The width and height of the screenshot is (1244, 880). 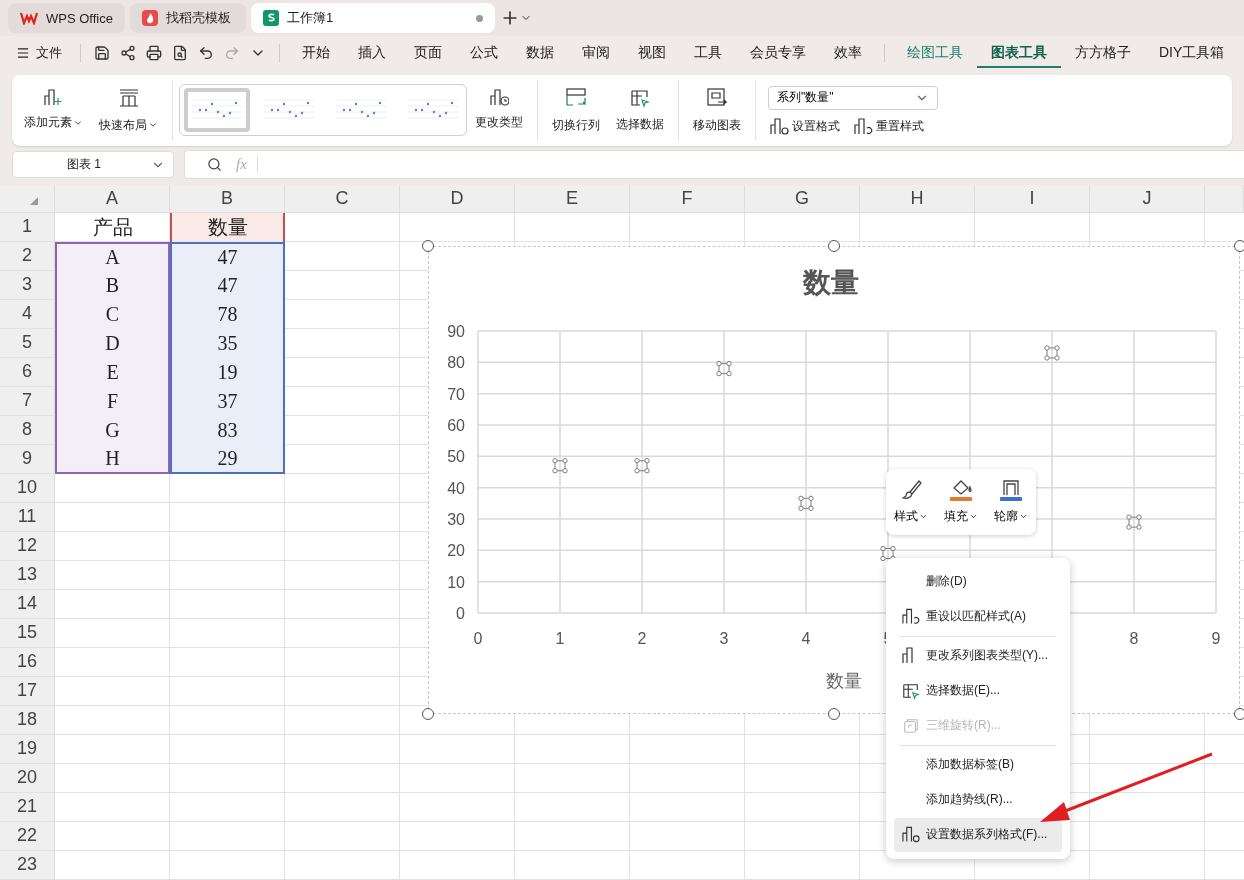 I want to click on y-axis-label: 30, so click(x=456, y=519).